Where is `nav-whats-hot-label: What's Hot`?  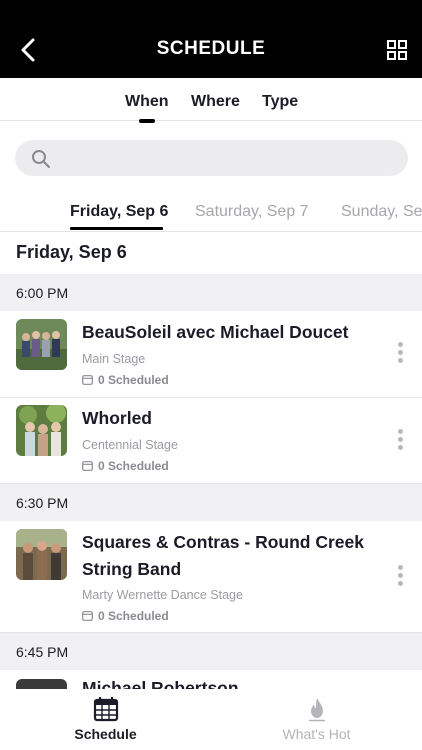 nav-whats-hot-label: What's Hot is located at coordinates (316, 734).